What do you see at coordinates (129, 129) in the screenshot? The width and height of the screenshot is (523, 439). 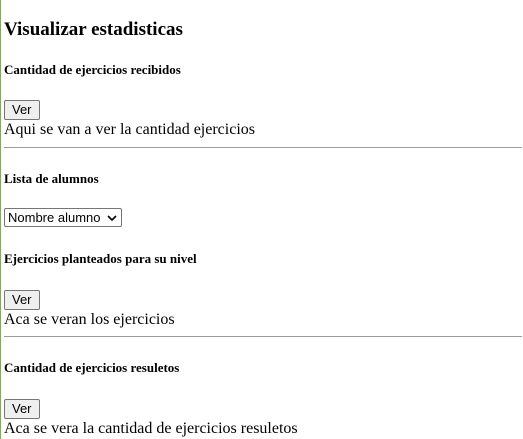 I see `received-exercises-text: Aqui se van a ver la cantidad ejercicios` at bounding box center [129, 129].